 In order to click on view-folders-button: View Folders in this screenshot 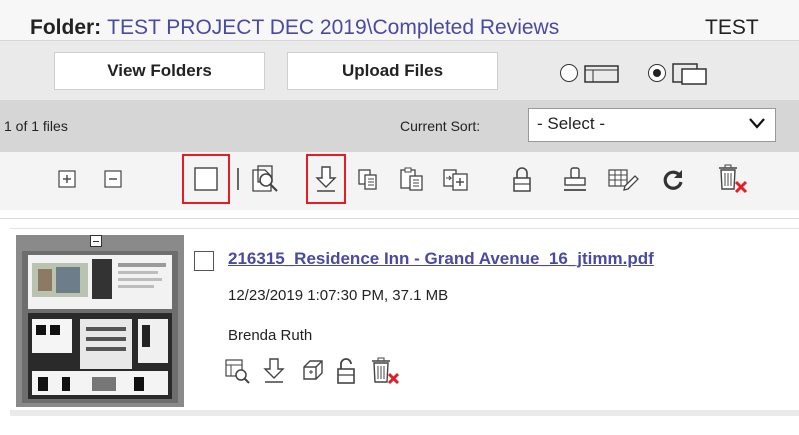, I will do `click(159, 71)`.